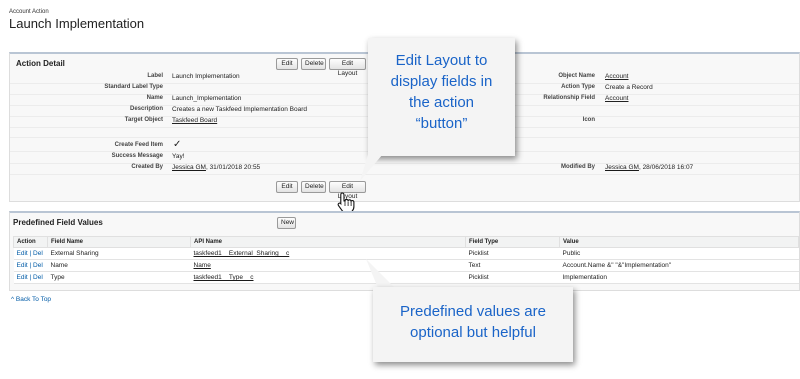  I want to click on create-feed-item-label: Create Feed Item, so click(138, 145).